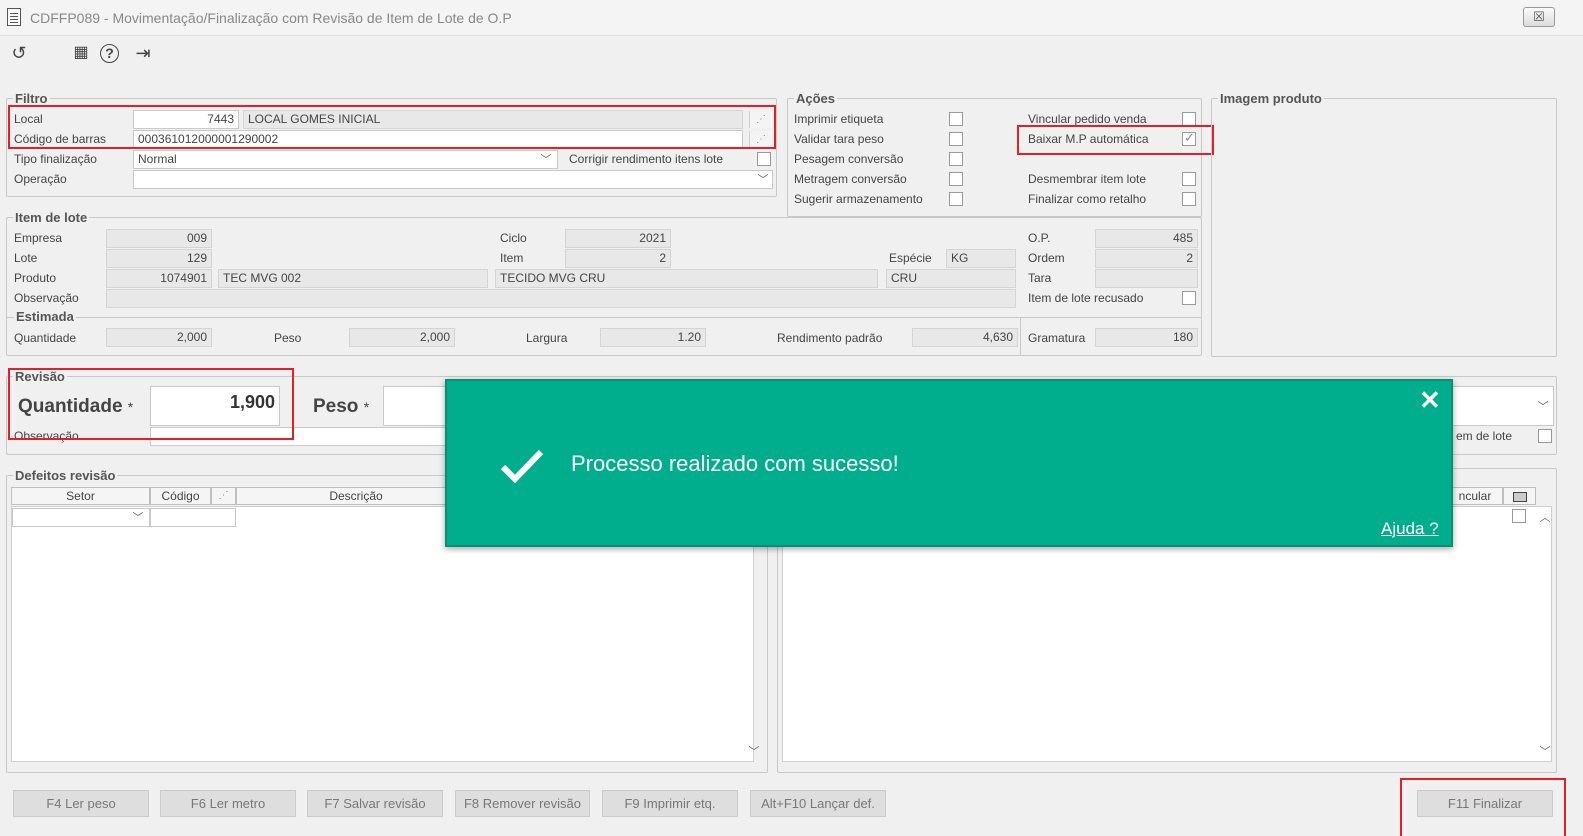 The image size is (1583, 836). I want to click on revisao-quantidade-input: 1,900, so click(215, 406).